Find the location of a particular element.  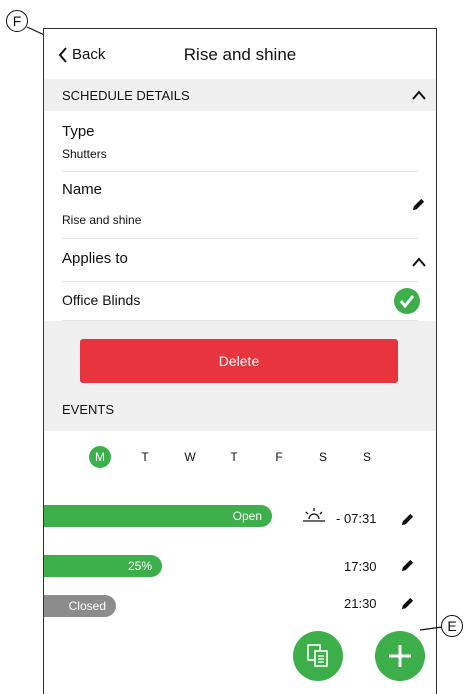

callout-e-label: E is located at coordinates (452, 626).